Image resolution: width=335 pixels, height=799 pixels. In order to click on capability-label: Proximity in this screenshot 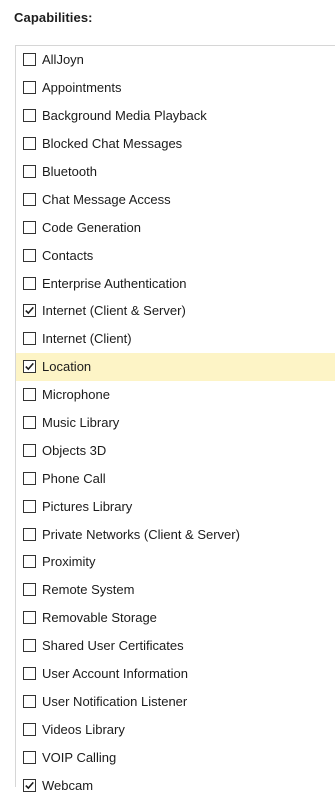, I will do `click(69, 562)`.